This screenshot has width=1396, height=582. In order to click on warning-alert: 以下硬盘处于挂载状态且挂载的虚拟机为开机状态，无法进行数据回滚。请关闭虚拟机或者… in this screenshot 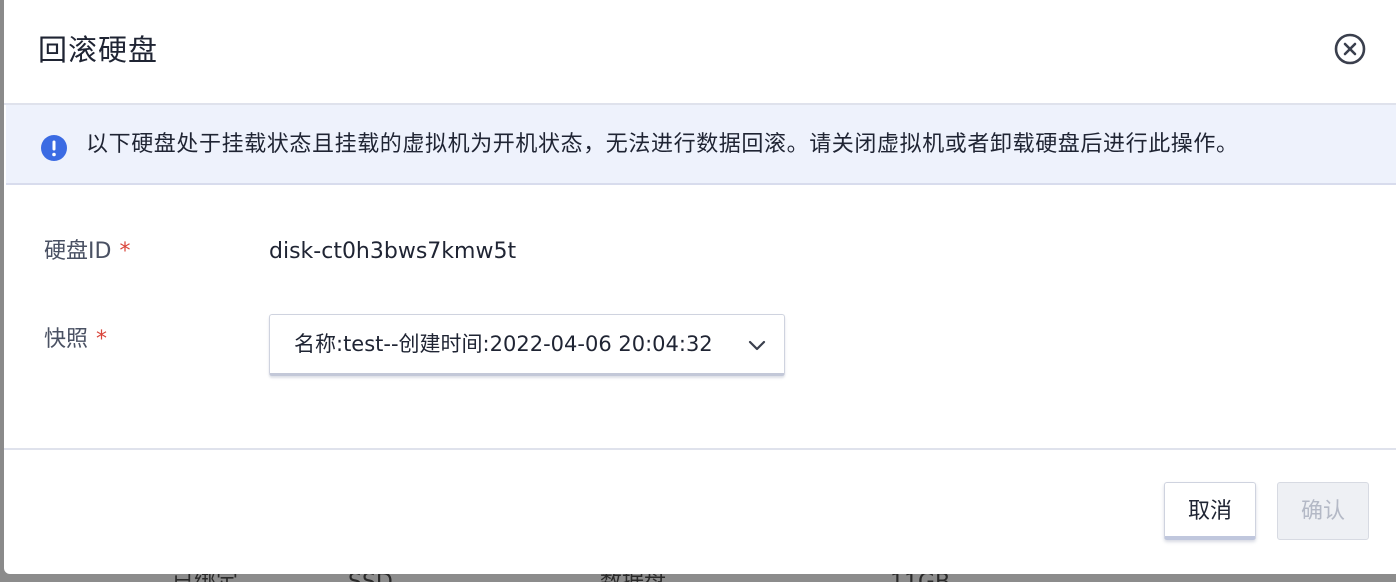, I will do `click(701, 145)`.